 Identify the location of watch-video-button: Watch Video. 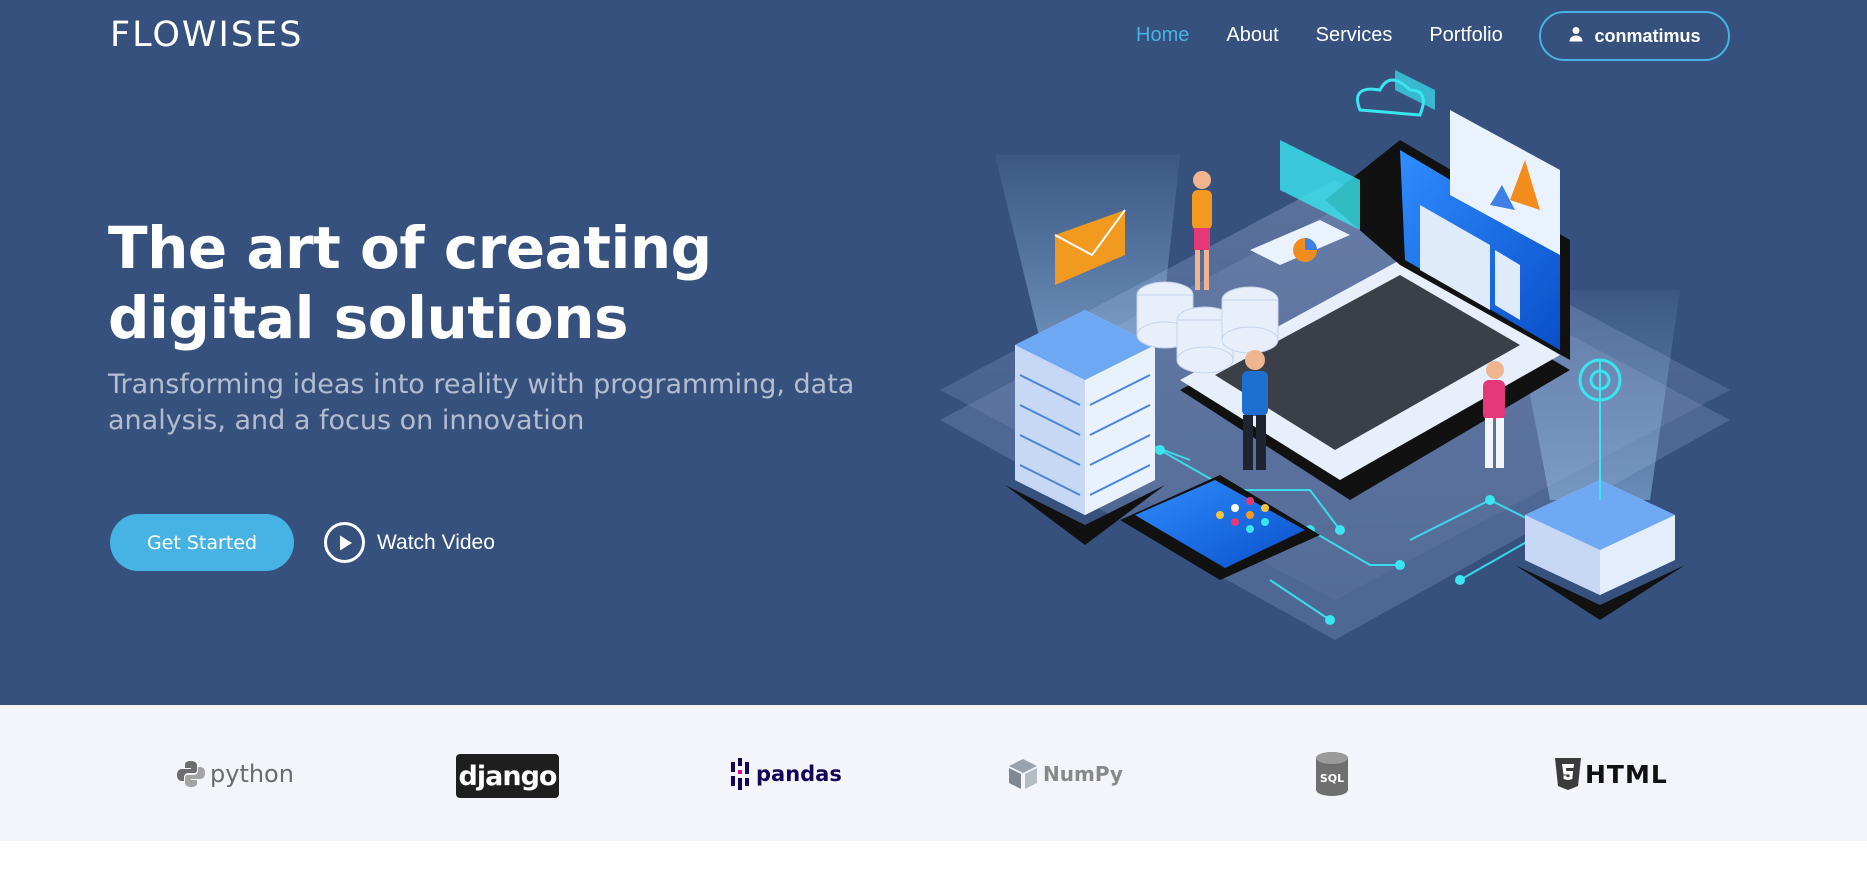
(409, 542).